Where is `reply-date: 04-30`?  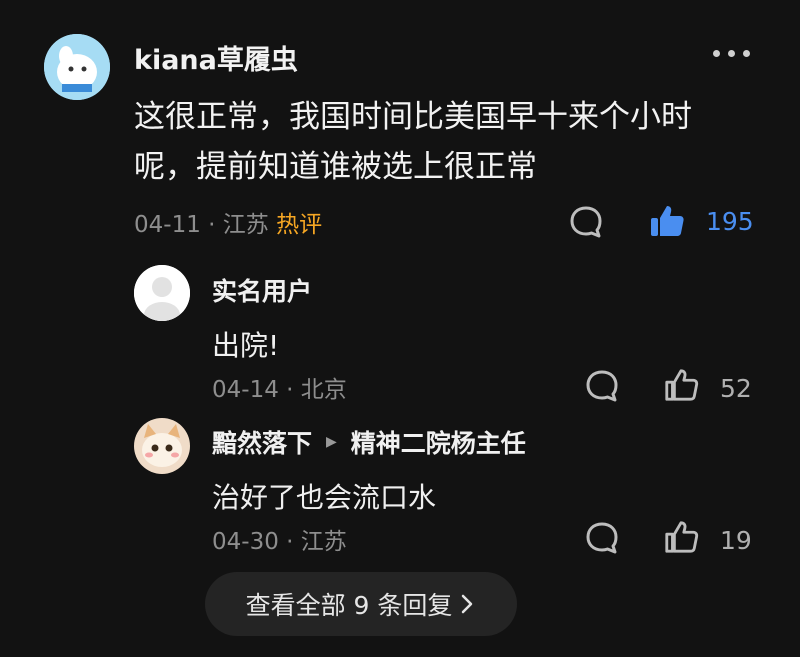 reply-date: 04-30 is located at coordinates (245, 542).